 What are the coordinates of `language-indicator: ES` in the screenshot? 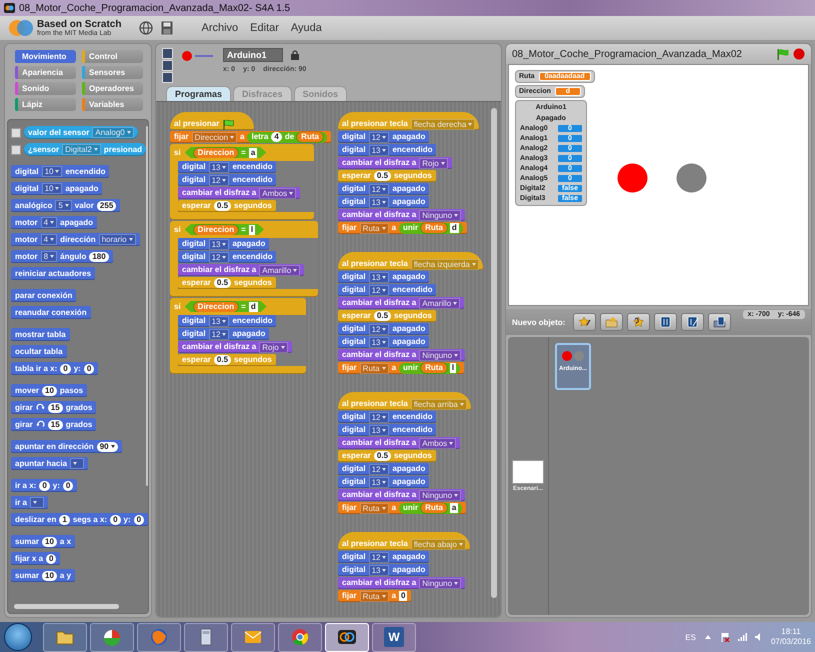 It's located at (690, 637).